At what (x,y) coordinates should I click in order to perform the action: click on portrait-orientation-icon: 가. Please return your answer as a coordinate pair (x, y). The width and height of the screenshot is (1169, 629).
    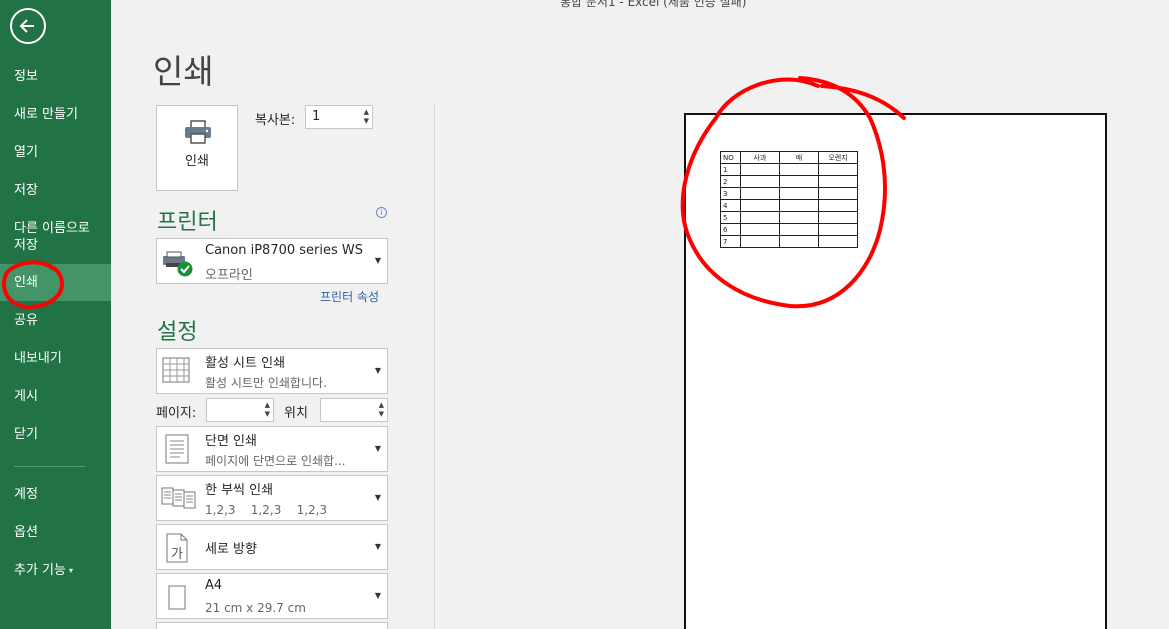
    Looking at the image, I should click on (177, 548).